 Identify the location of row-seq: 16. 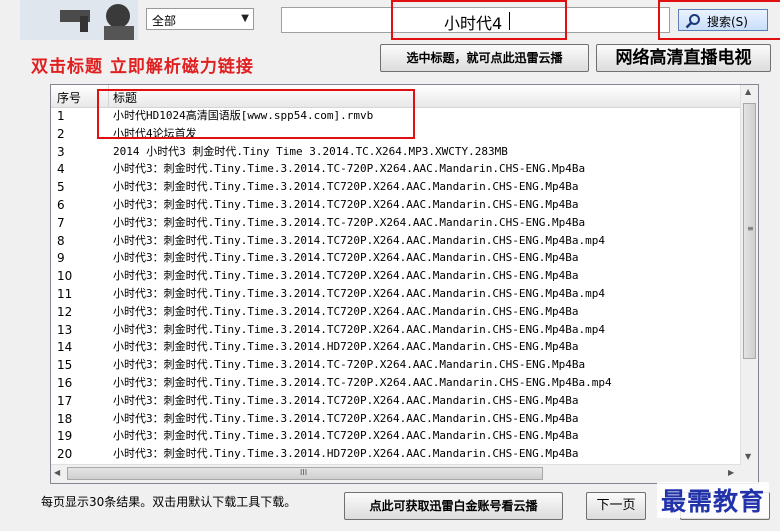
(65, 383).